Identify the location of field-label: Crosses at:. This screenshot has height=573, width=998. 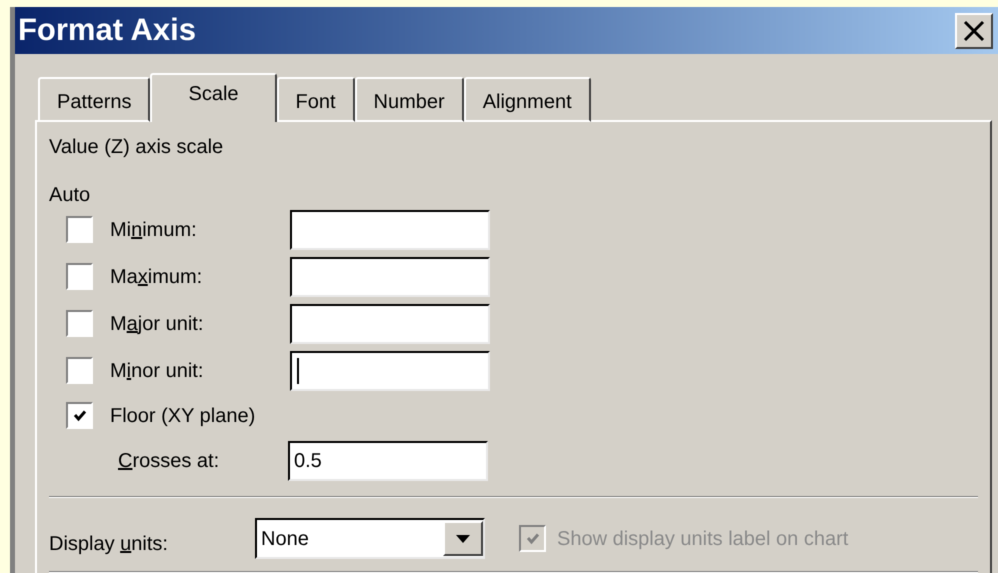
(169, 461).